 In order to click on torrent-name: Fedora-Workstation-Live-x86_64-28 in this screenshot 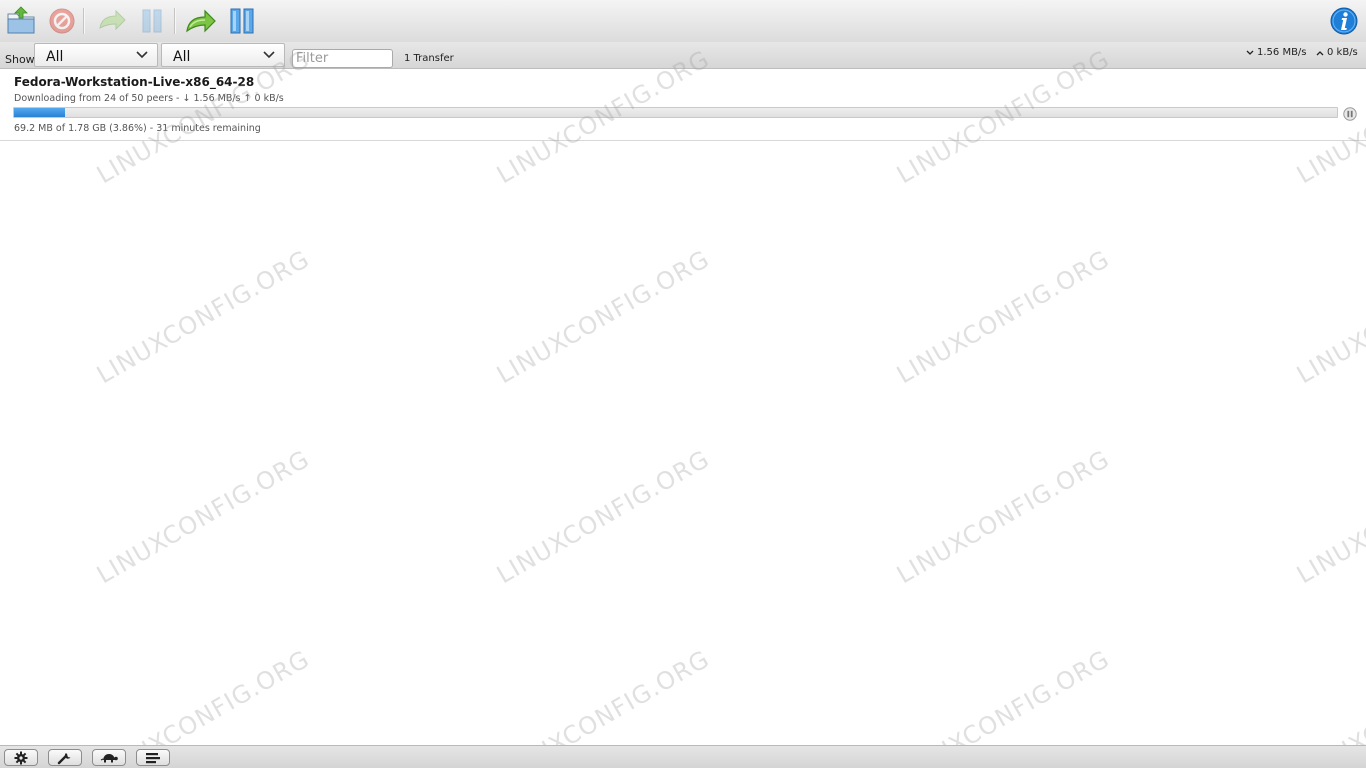, I will do `click(134, 82)`.